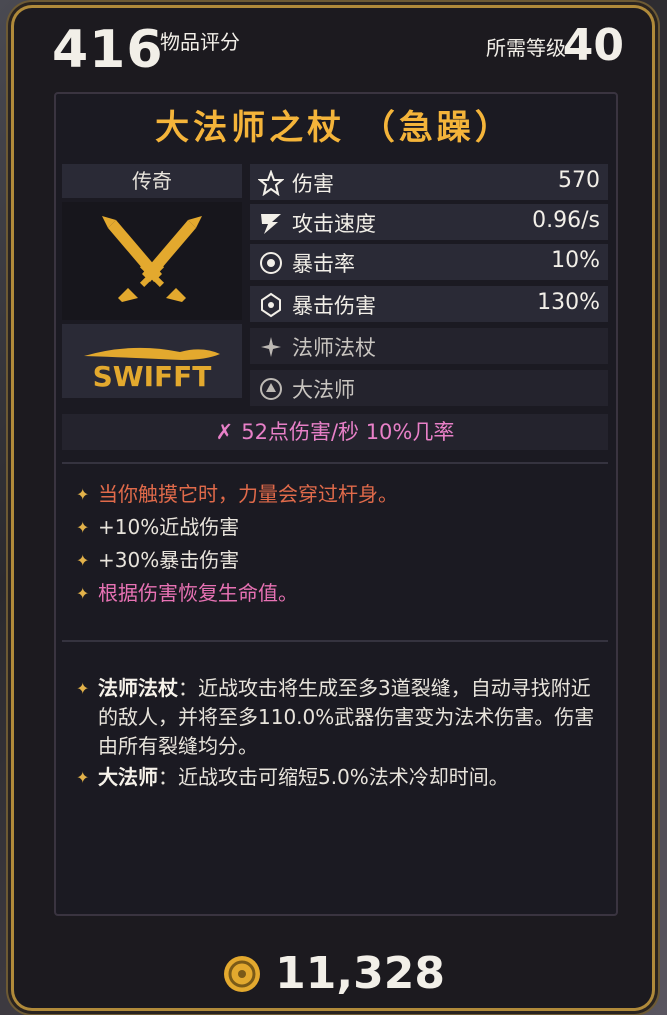 The image size is (667, 1015). I want to click on poison-icon: ✗, so click(224, 432).